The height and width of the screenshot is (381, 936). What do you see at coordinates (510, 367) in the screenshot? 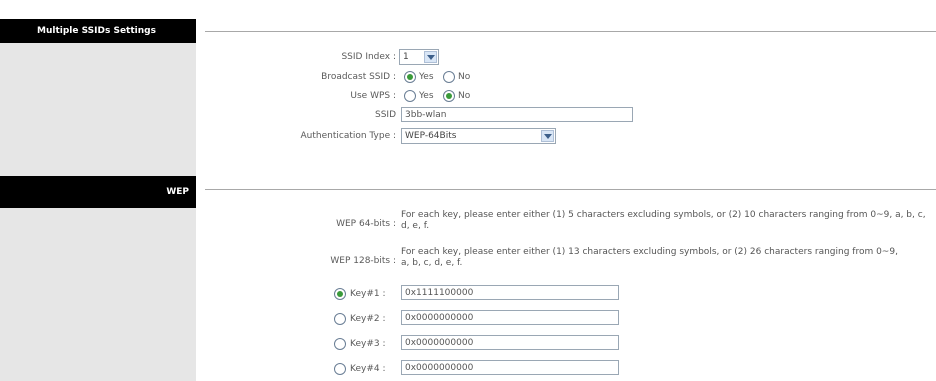
I see `key4-input` at bounding box center [510, 367].